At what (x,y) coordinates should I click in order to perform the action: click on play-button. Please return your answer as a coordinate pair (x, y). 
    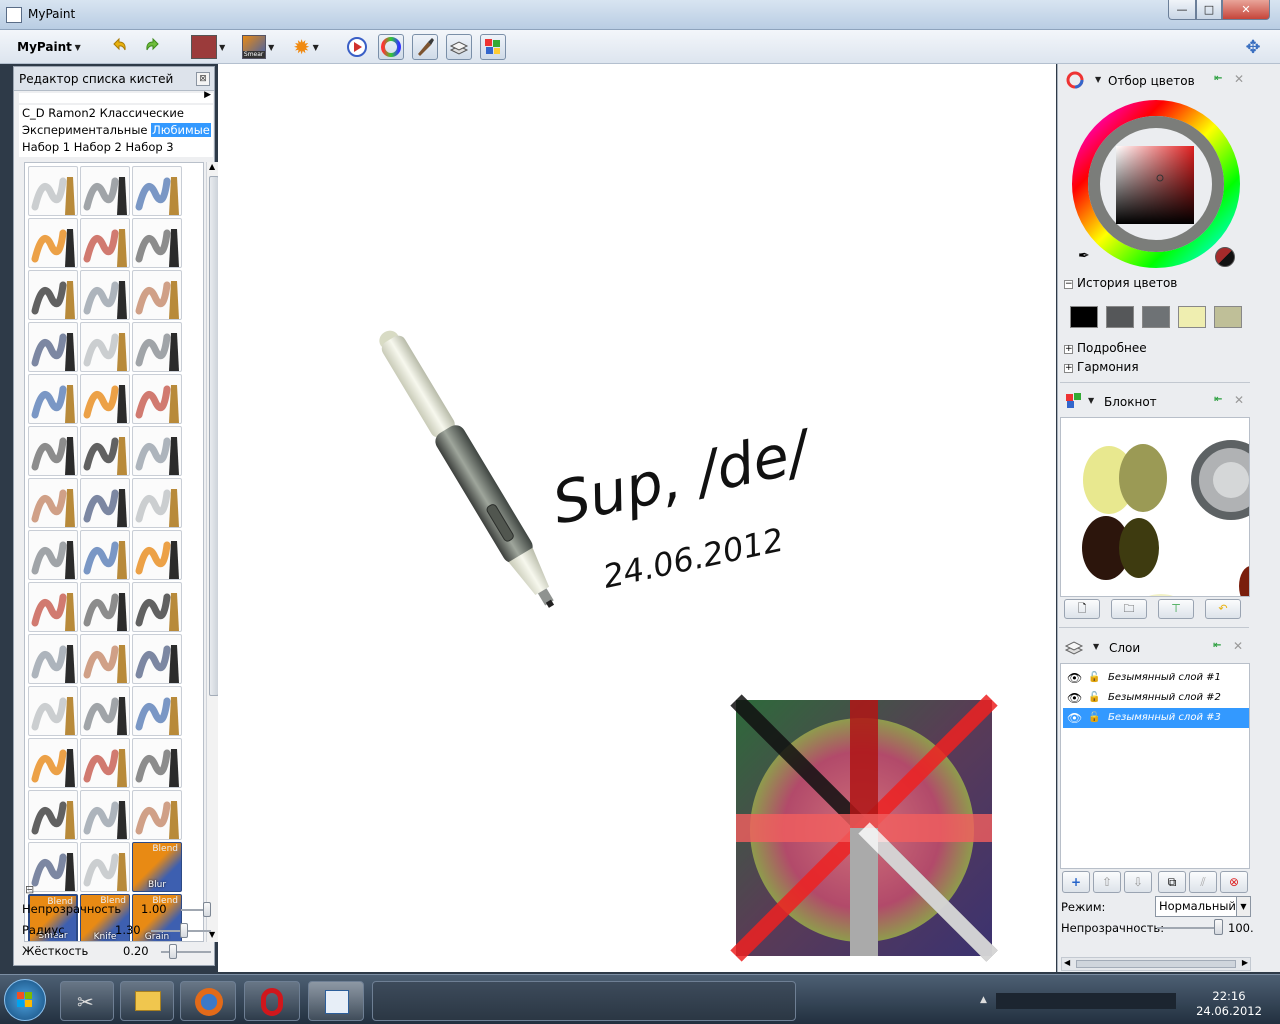
    Looking at the image, I should click on (357, 47).